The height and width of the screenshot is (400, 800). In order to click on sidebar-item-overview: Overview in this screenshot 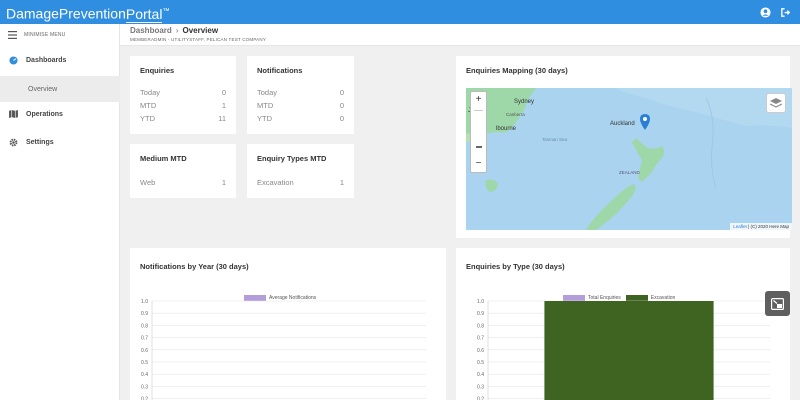, I will do `click(60, 89)`.